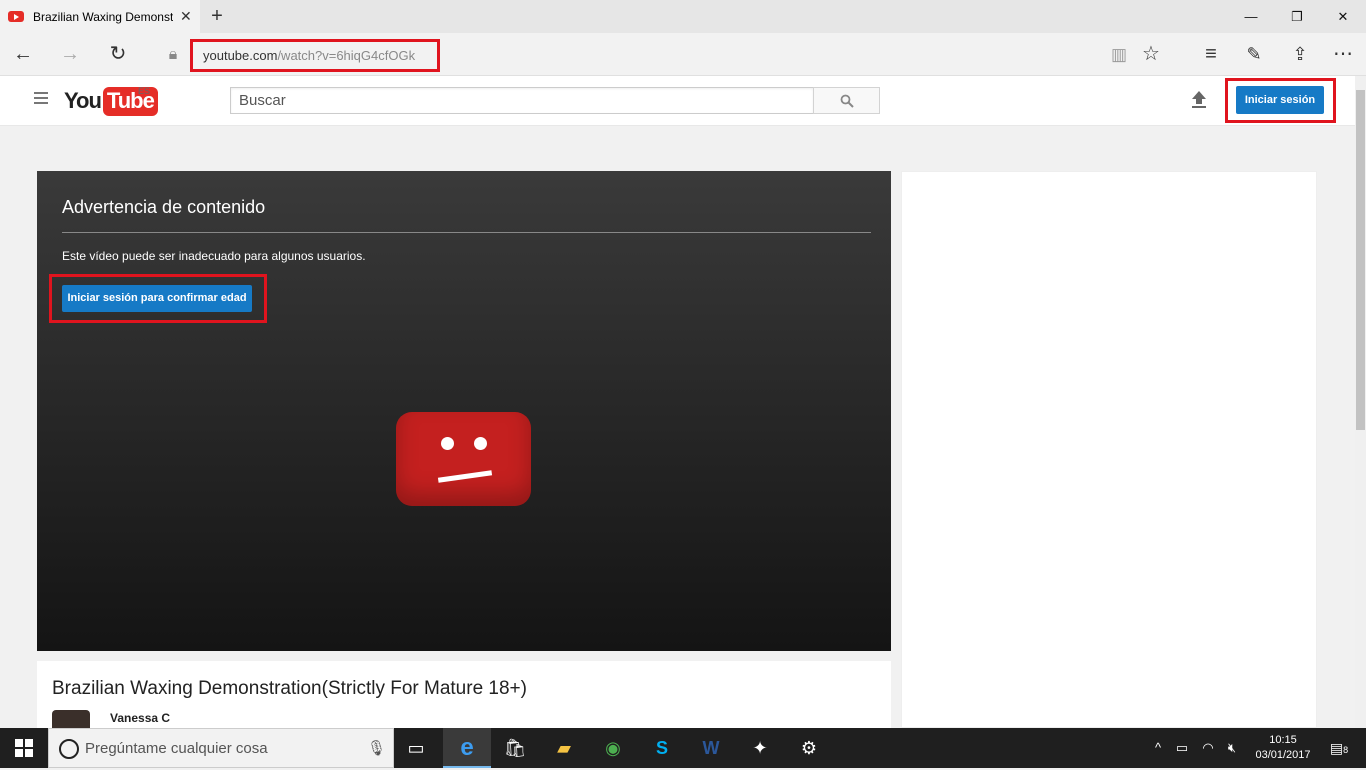 Image resolution: width=1366 pixels, height=770 pixels. Describe the element at coordinates (1151, 54) in the screenshot. I see `favorite-star-icon: ☆` at that location.